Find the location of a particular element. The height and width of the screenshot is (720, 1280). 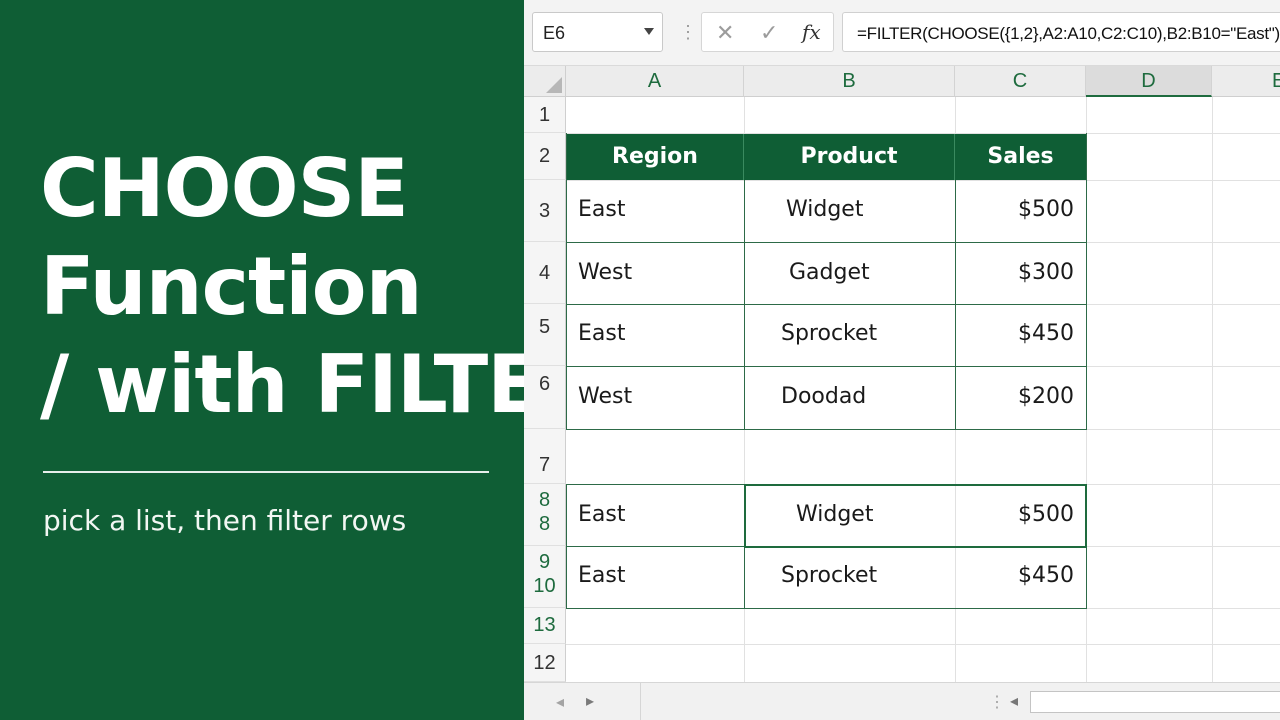

row-number: 2 is located at coordinates (544, 156).